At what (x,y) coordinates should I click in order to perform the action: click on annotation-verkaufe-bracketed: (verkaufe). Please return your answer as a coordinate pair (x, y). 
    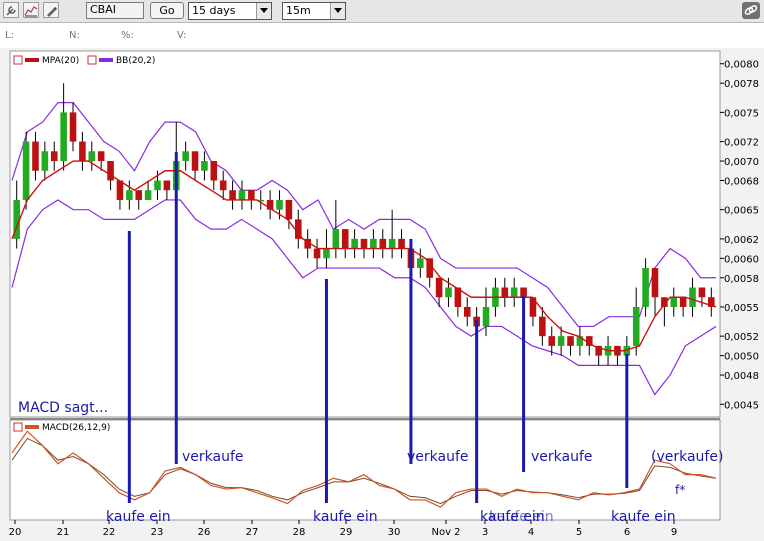
    Looking at the image, I should click on (687, 457).